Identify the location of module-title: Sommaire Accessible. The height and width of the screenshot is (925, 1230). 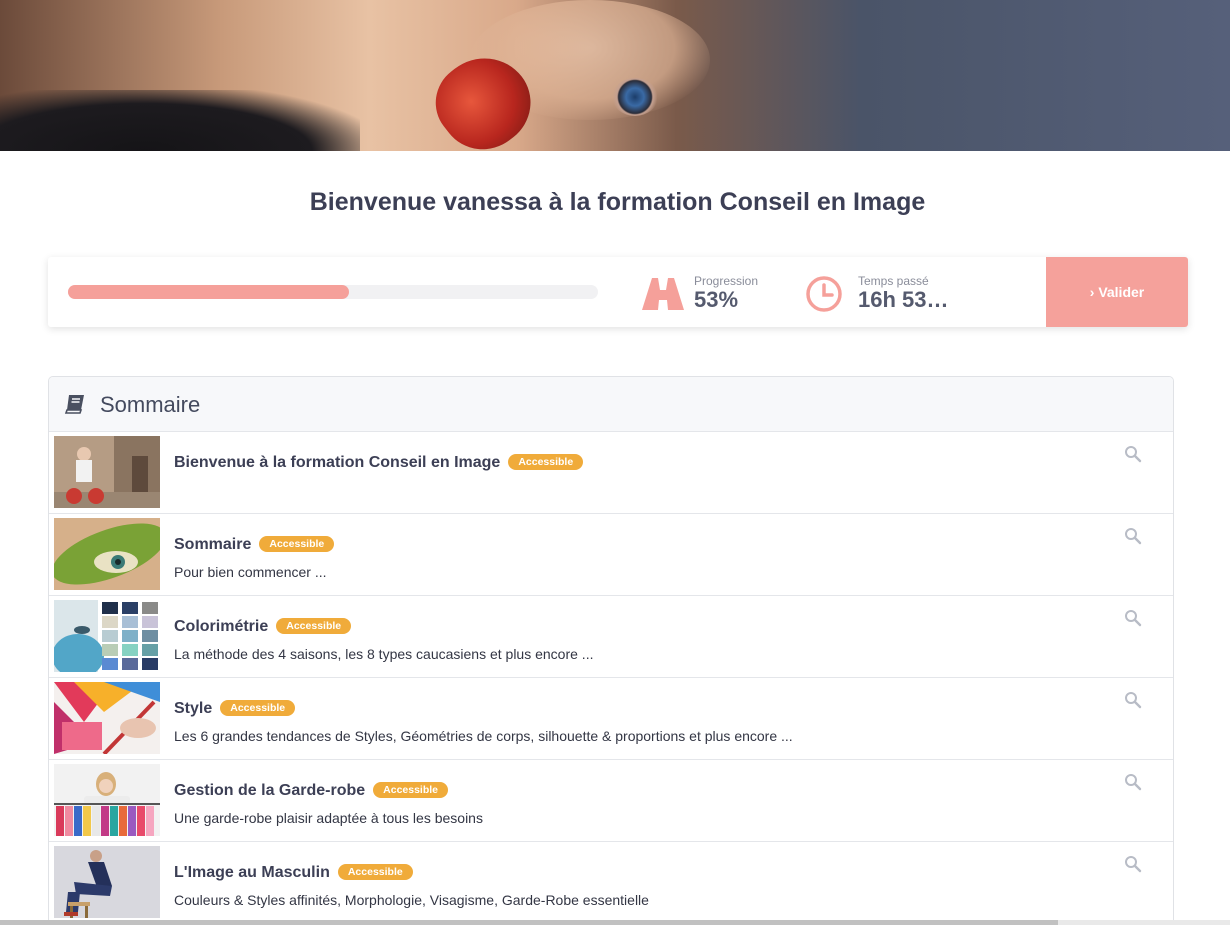
(254, 545).